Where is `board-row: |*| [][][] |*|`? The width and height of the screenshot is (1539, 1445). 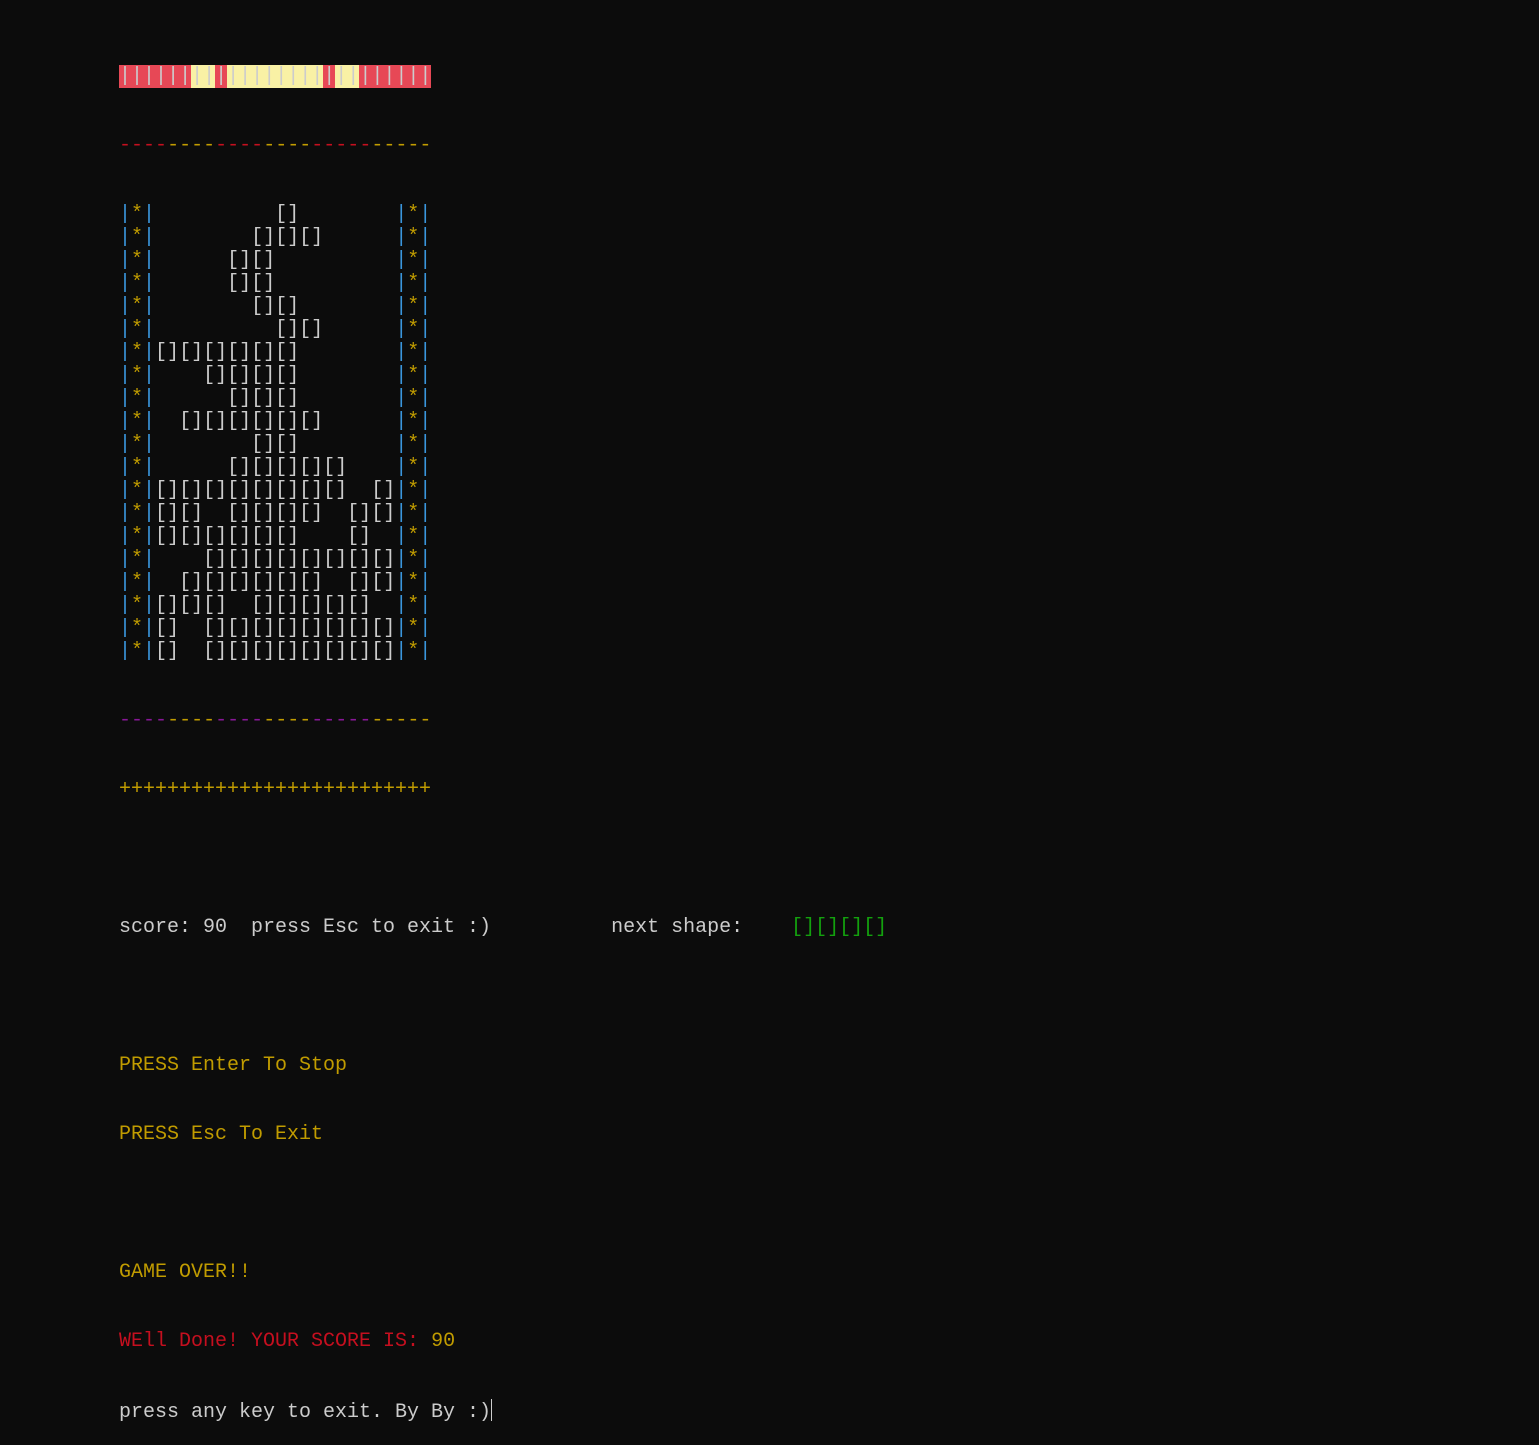
board-row: |*| [][][] |*| is located at coordinates (503, 237).